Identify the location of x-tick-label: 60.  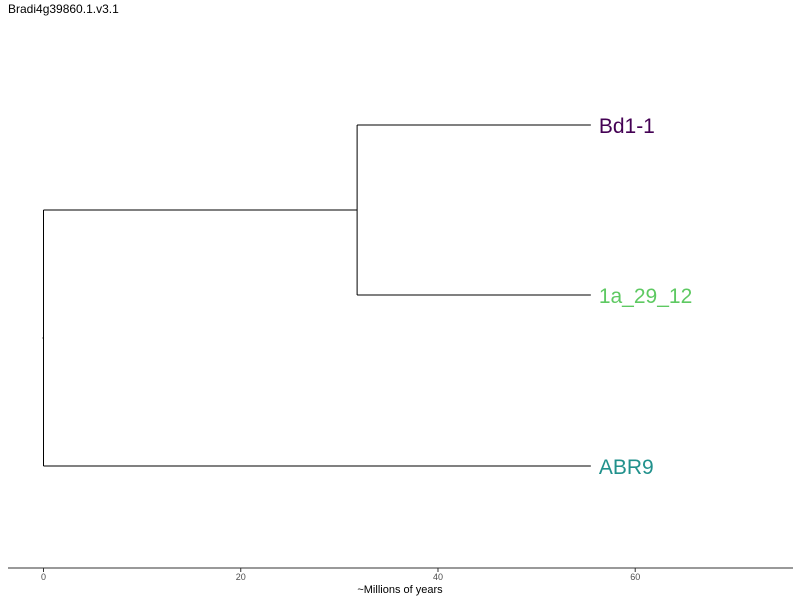
(635, 577).